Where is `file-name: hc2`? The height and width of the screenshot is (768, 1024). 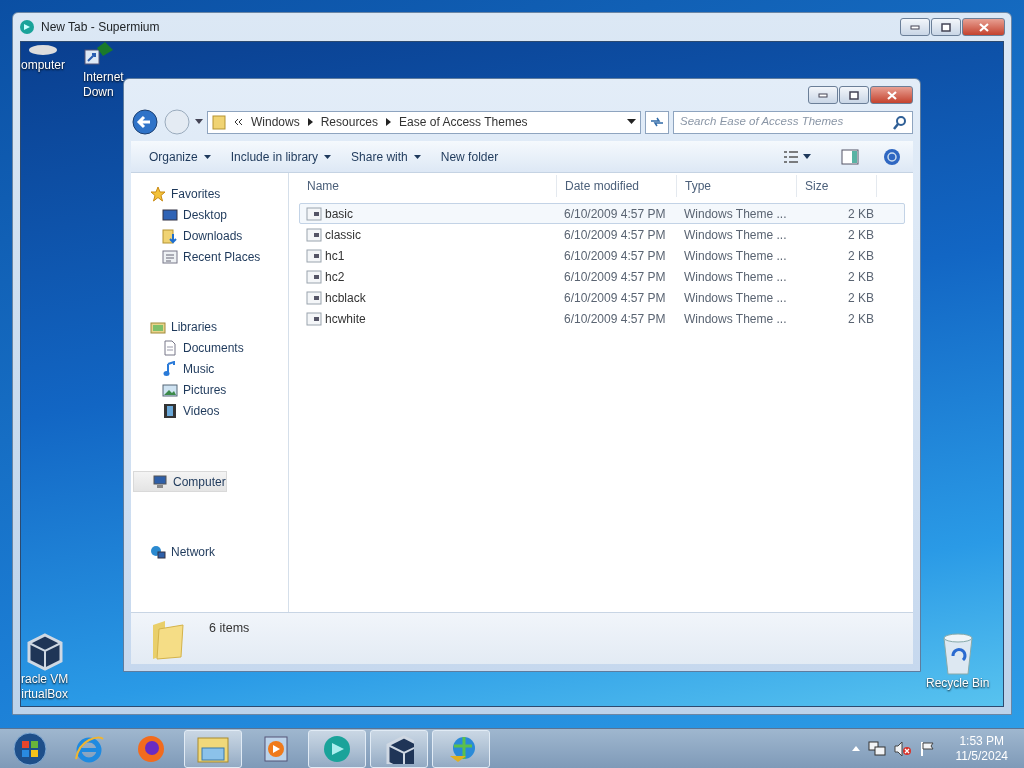
file-name: hc2 is located at coordinates (335, 277).